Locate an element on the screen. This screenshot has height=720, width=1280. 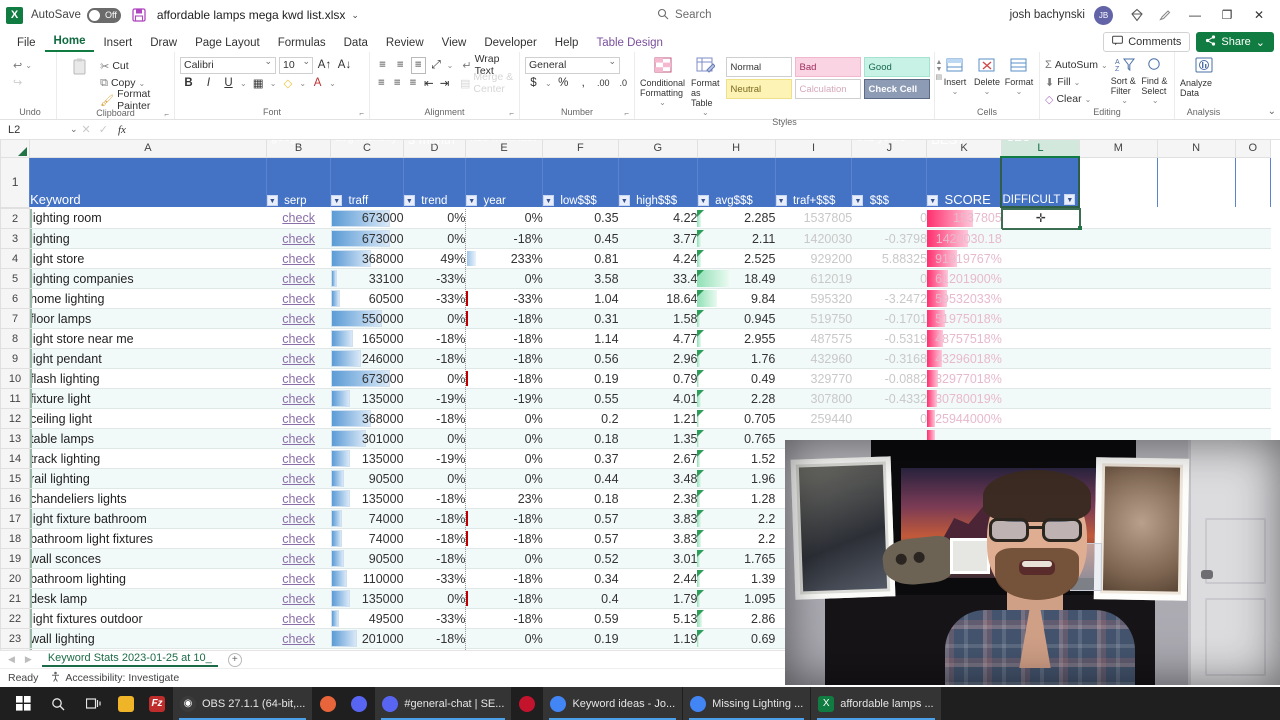
cell-this-years-dollar: -0.3798 is located at coordinates (890, 238).